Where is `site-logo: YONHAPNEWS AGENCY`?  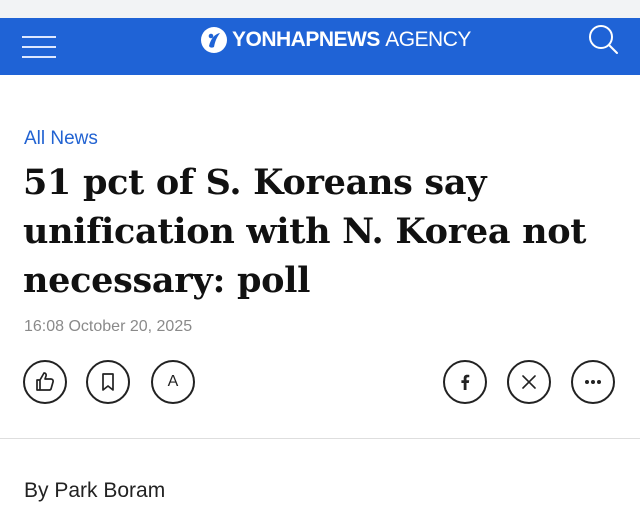
site-logo: YONHAPNEWS AGENCY is located at coordinates (335, 40).